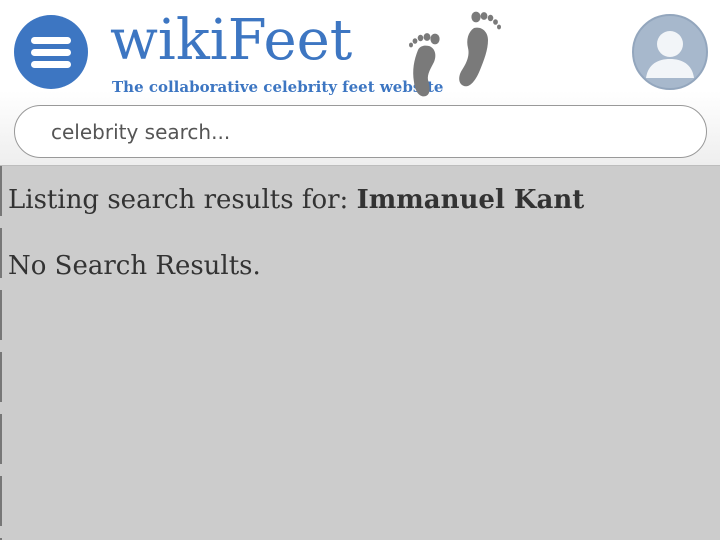 The image size is (720, 540). I want to click on hamburger-menu-icon, so click(51, 40).